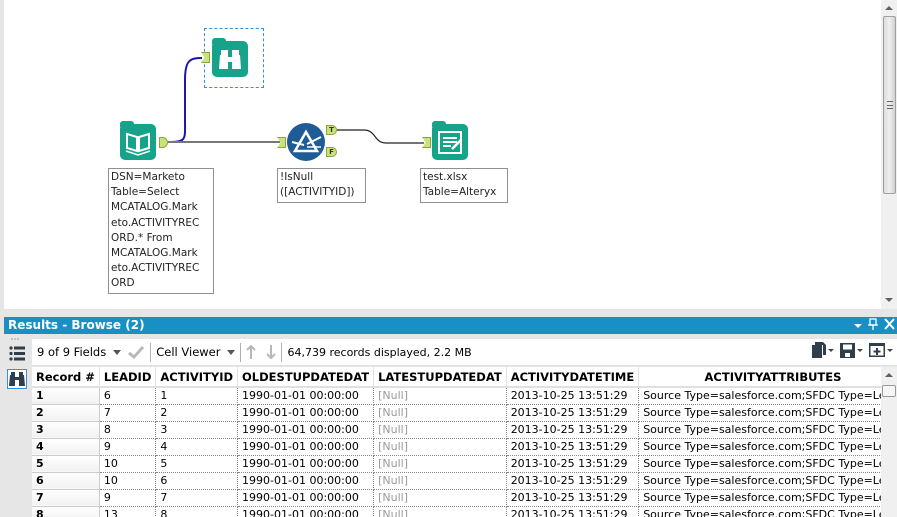 Image resolution: width=897 pixels, height=517 pixels. Describe the element at coordinates (306, 377) in the screenshot. I see `column-header-oldestupdatedat: OLDESTUPDATEDAT` at that location.